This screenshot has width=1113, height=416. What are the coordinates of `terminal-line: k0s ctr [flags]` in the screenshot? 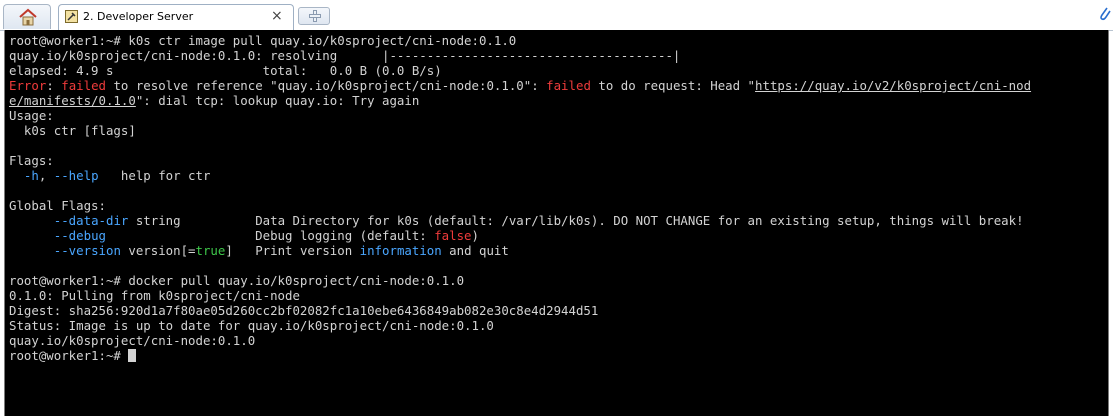 It's located at (72, 130).